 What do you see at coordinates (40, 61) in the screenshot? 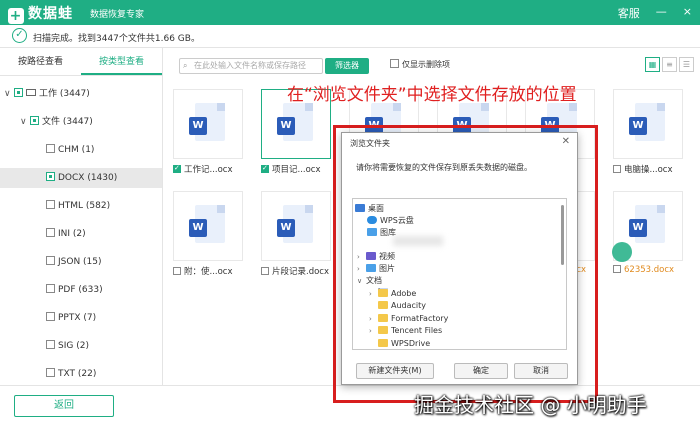
I see `tab-by-path: 按路径查看` at bounding box center [40, 61].